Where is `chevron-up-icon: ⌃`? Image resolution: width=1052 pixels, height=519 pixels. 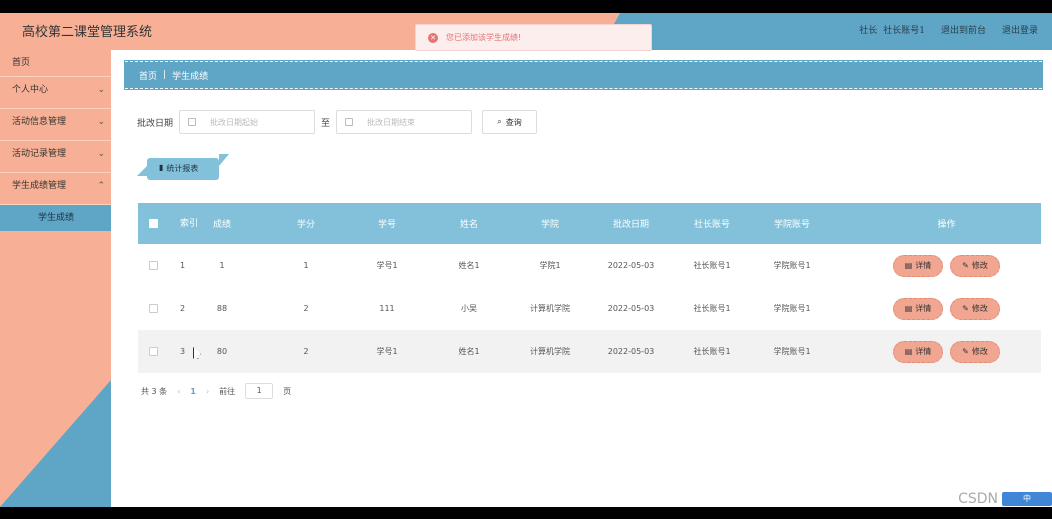 chevron-up-icon: ⌃ is located at coordinates (101, 186).